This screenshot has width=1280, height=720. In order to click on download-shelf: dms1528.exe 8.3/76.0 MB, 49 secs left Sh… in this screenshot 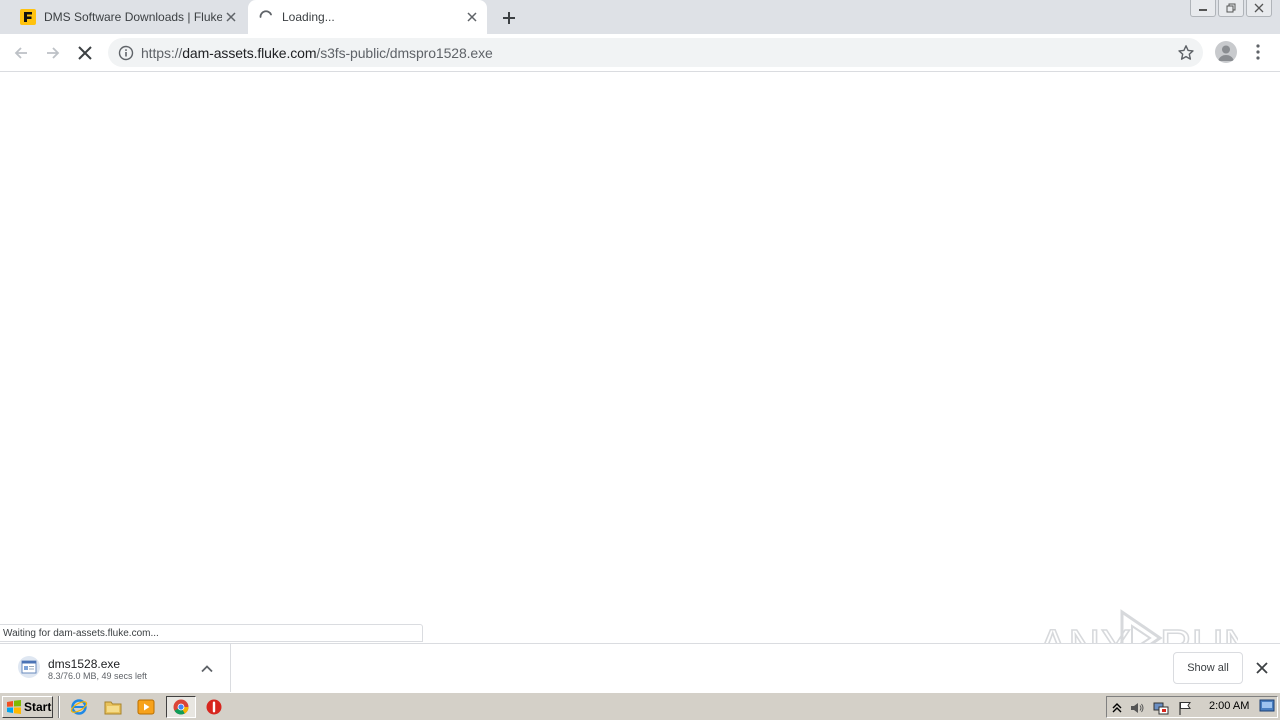, I will do `click(640, 668)`.